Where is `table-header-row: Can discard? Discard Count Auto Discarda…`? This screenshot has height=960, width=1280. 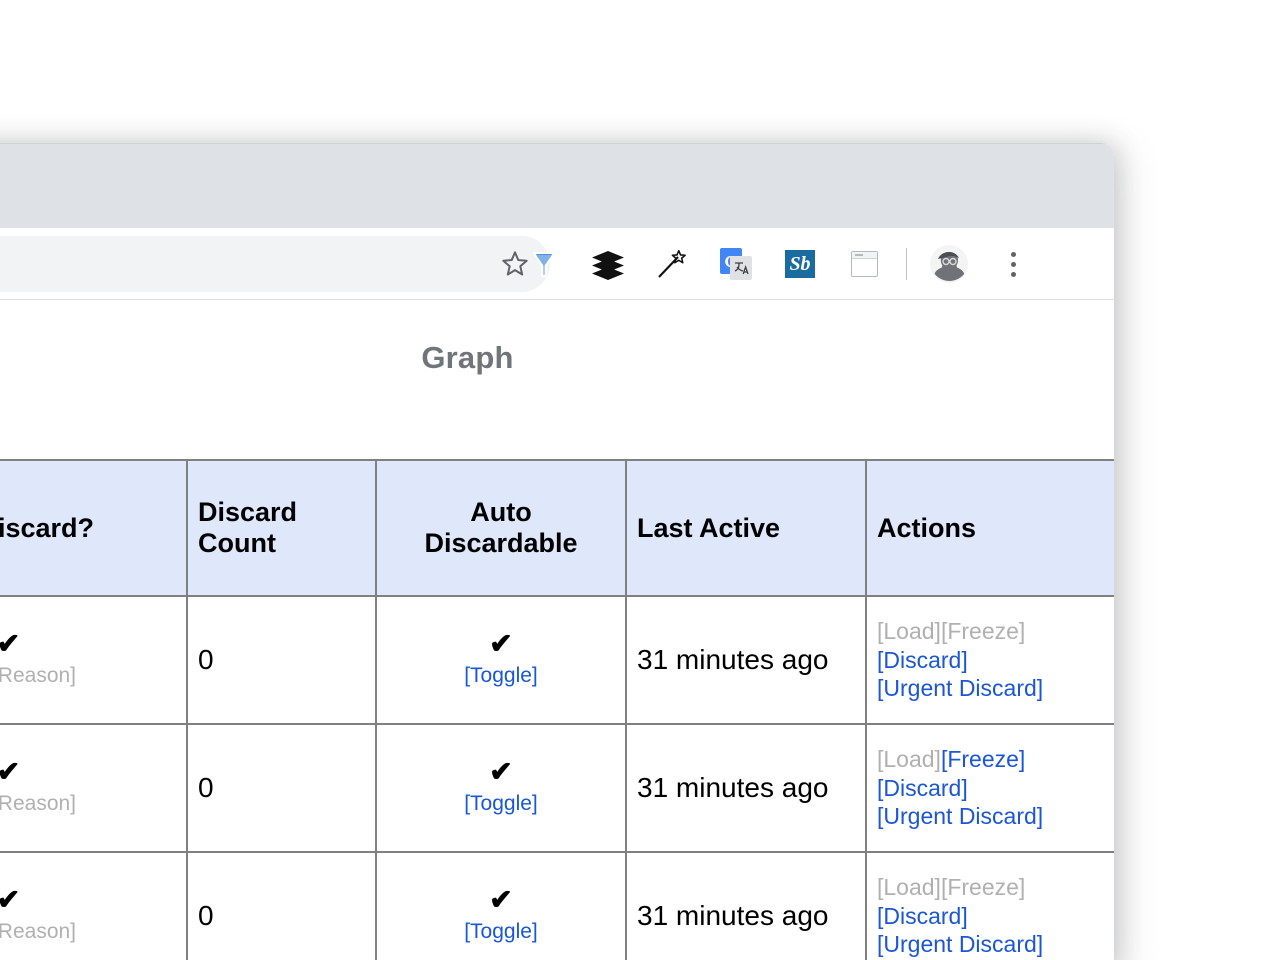
table-header-row: Can discard? Discard Count Auto Discarda… is located at coordinates (557, 528).